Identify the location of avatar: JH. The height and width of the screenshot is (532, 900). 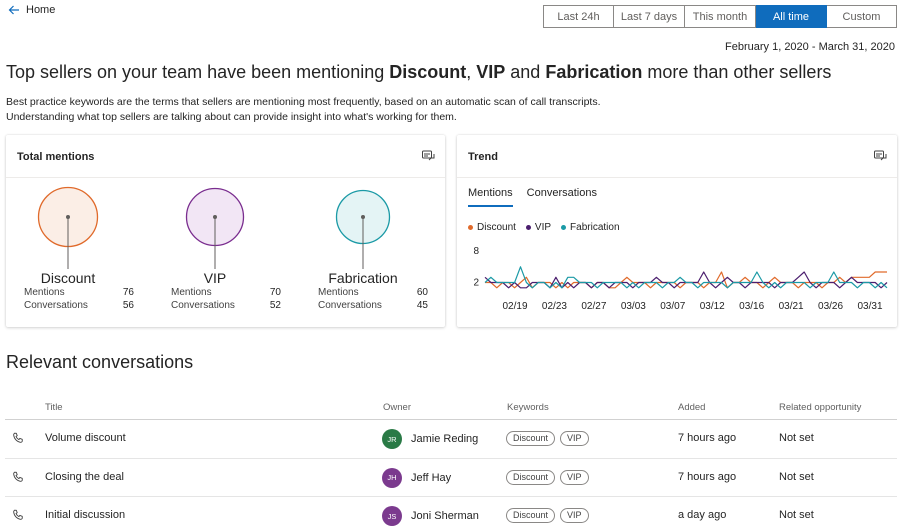
(392, 477).